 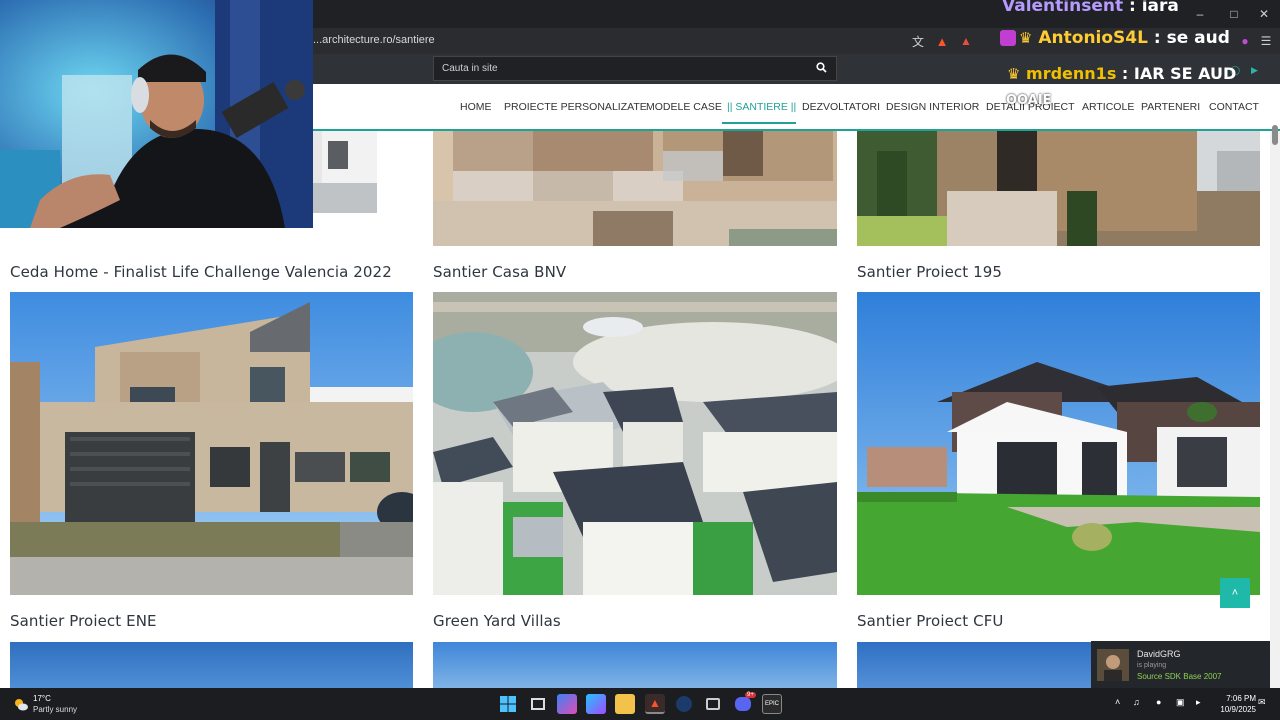 What do you see at coordinates (21, 704) in the screenshot?
I see `weather-icon` at bounding box center [21, 704].